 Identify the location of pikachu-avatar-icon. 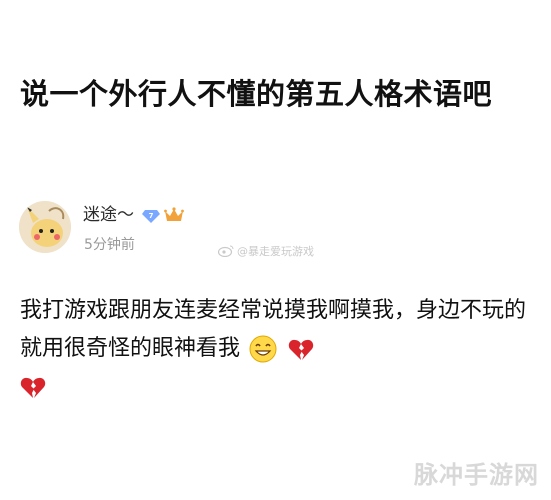
(45, 227).